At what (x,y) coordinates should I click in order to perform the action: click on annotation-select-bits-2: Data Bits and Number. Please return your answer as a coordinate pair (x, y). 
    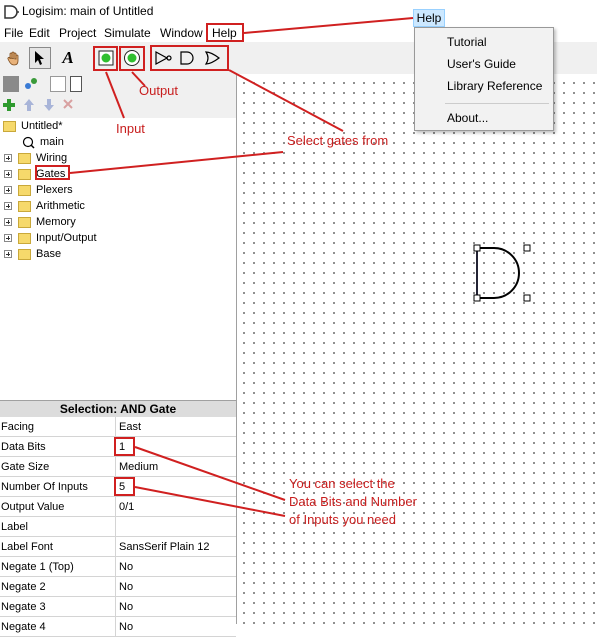
    Looking at the image, I should click on (353, 501).